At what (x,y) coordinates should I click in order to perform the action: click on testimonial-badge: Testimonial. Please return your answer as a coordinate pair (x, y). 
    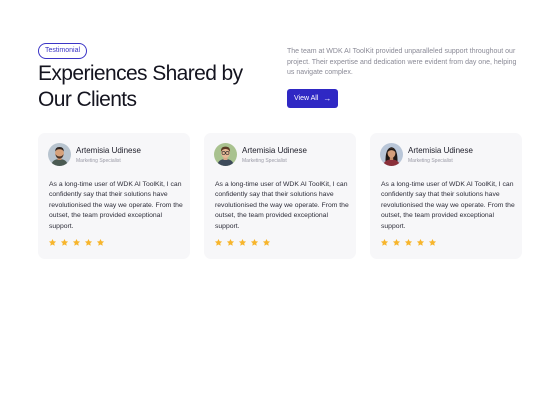
    Looking at the image, I should click on (63, 51).